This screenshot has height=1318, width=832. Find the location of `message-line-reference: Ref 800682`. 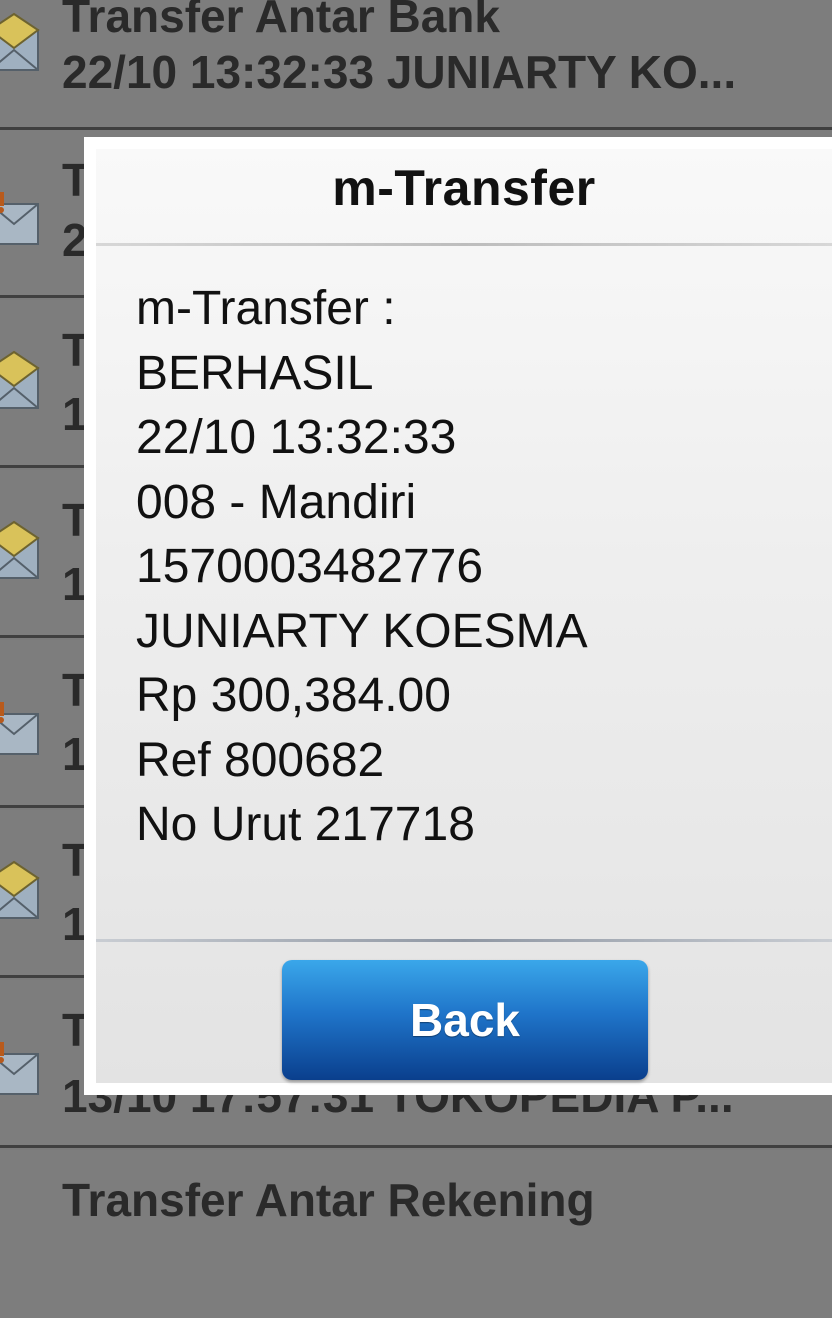

message-line-reference: Ref 800682 is located at coordinates (260, 760).